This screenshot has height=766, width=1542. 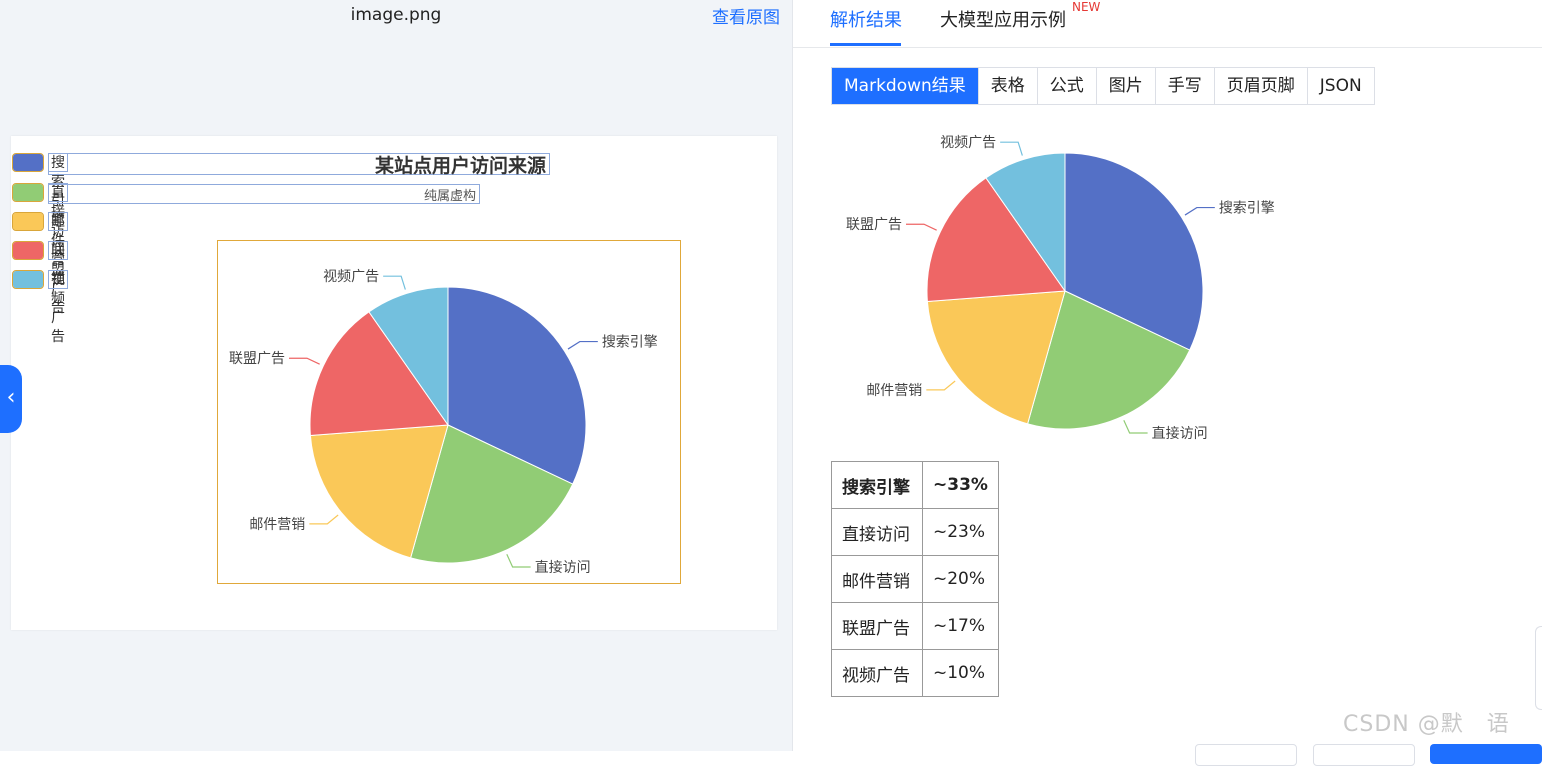 I want to click on result-format-tabs: Markdown结果 表格 公式 图片 手写 页眉页脚 JSON, so click(x=1103, y=86).